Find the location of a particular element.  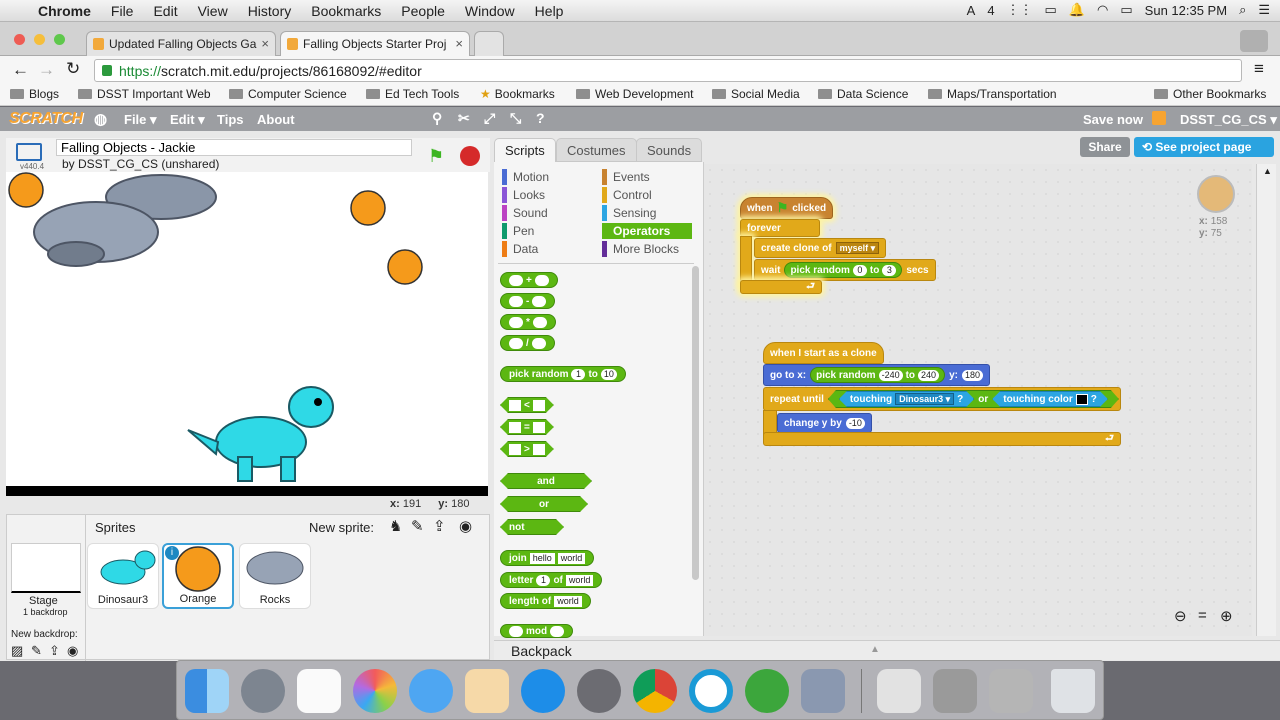

camera-backdrop-icon: ◉ is located at coordinates (72, 651).